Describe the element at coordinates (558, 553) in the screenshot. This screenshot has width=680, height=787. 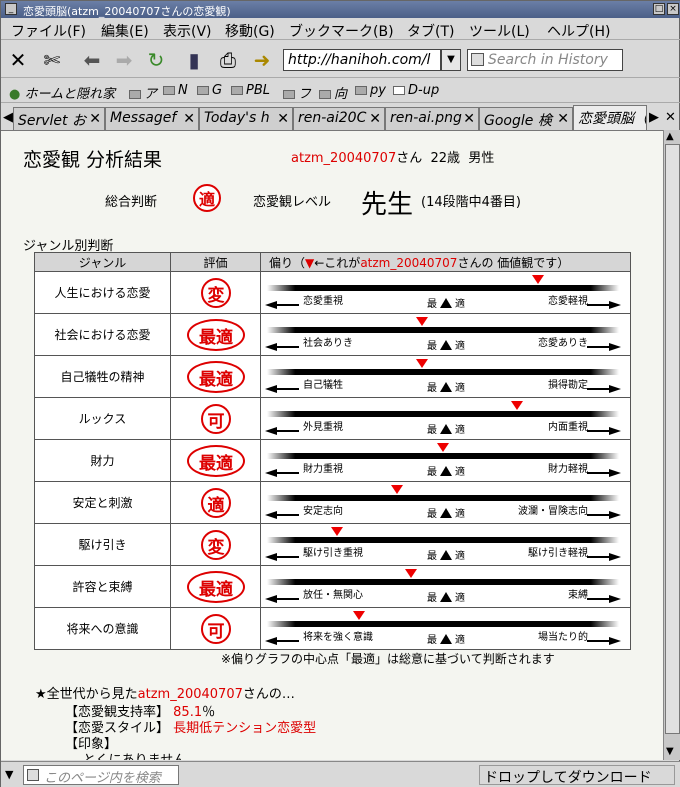
I see `bias-right-label: 駆け引き軽視` at that location.